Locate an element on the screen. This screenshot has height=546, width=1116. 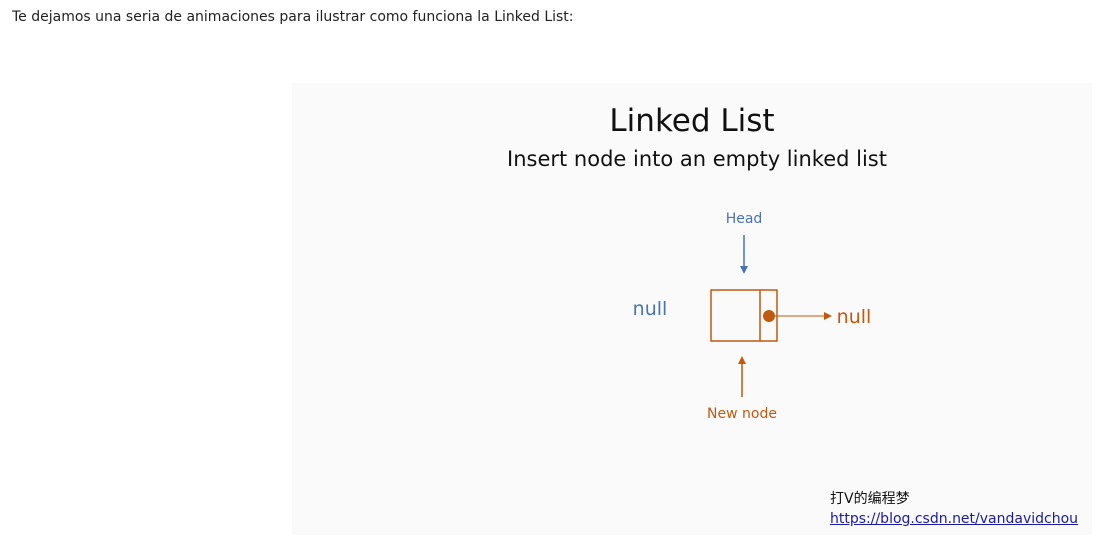
linked-list-diagram: Head null null New node is located at coordinates (752, 316).